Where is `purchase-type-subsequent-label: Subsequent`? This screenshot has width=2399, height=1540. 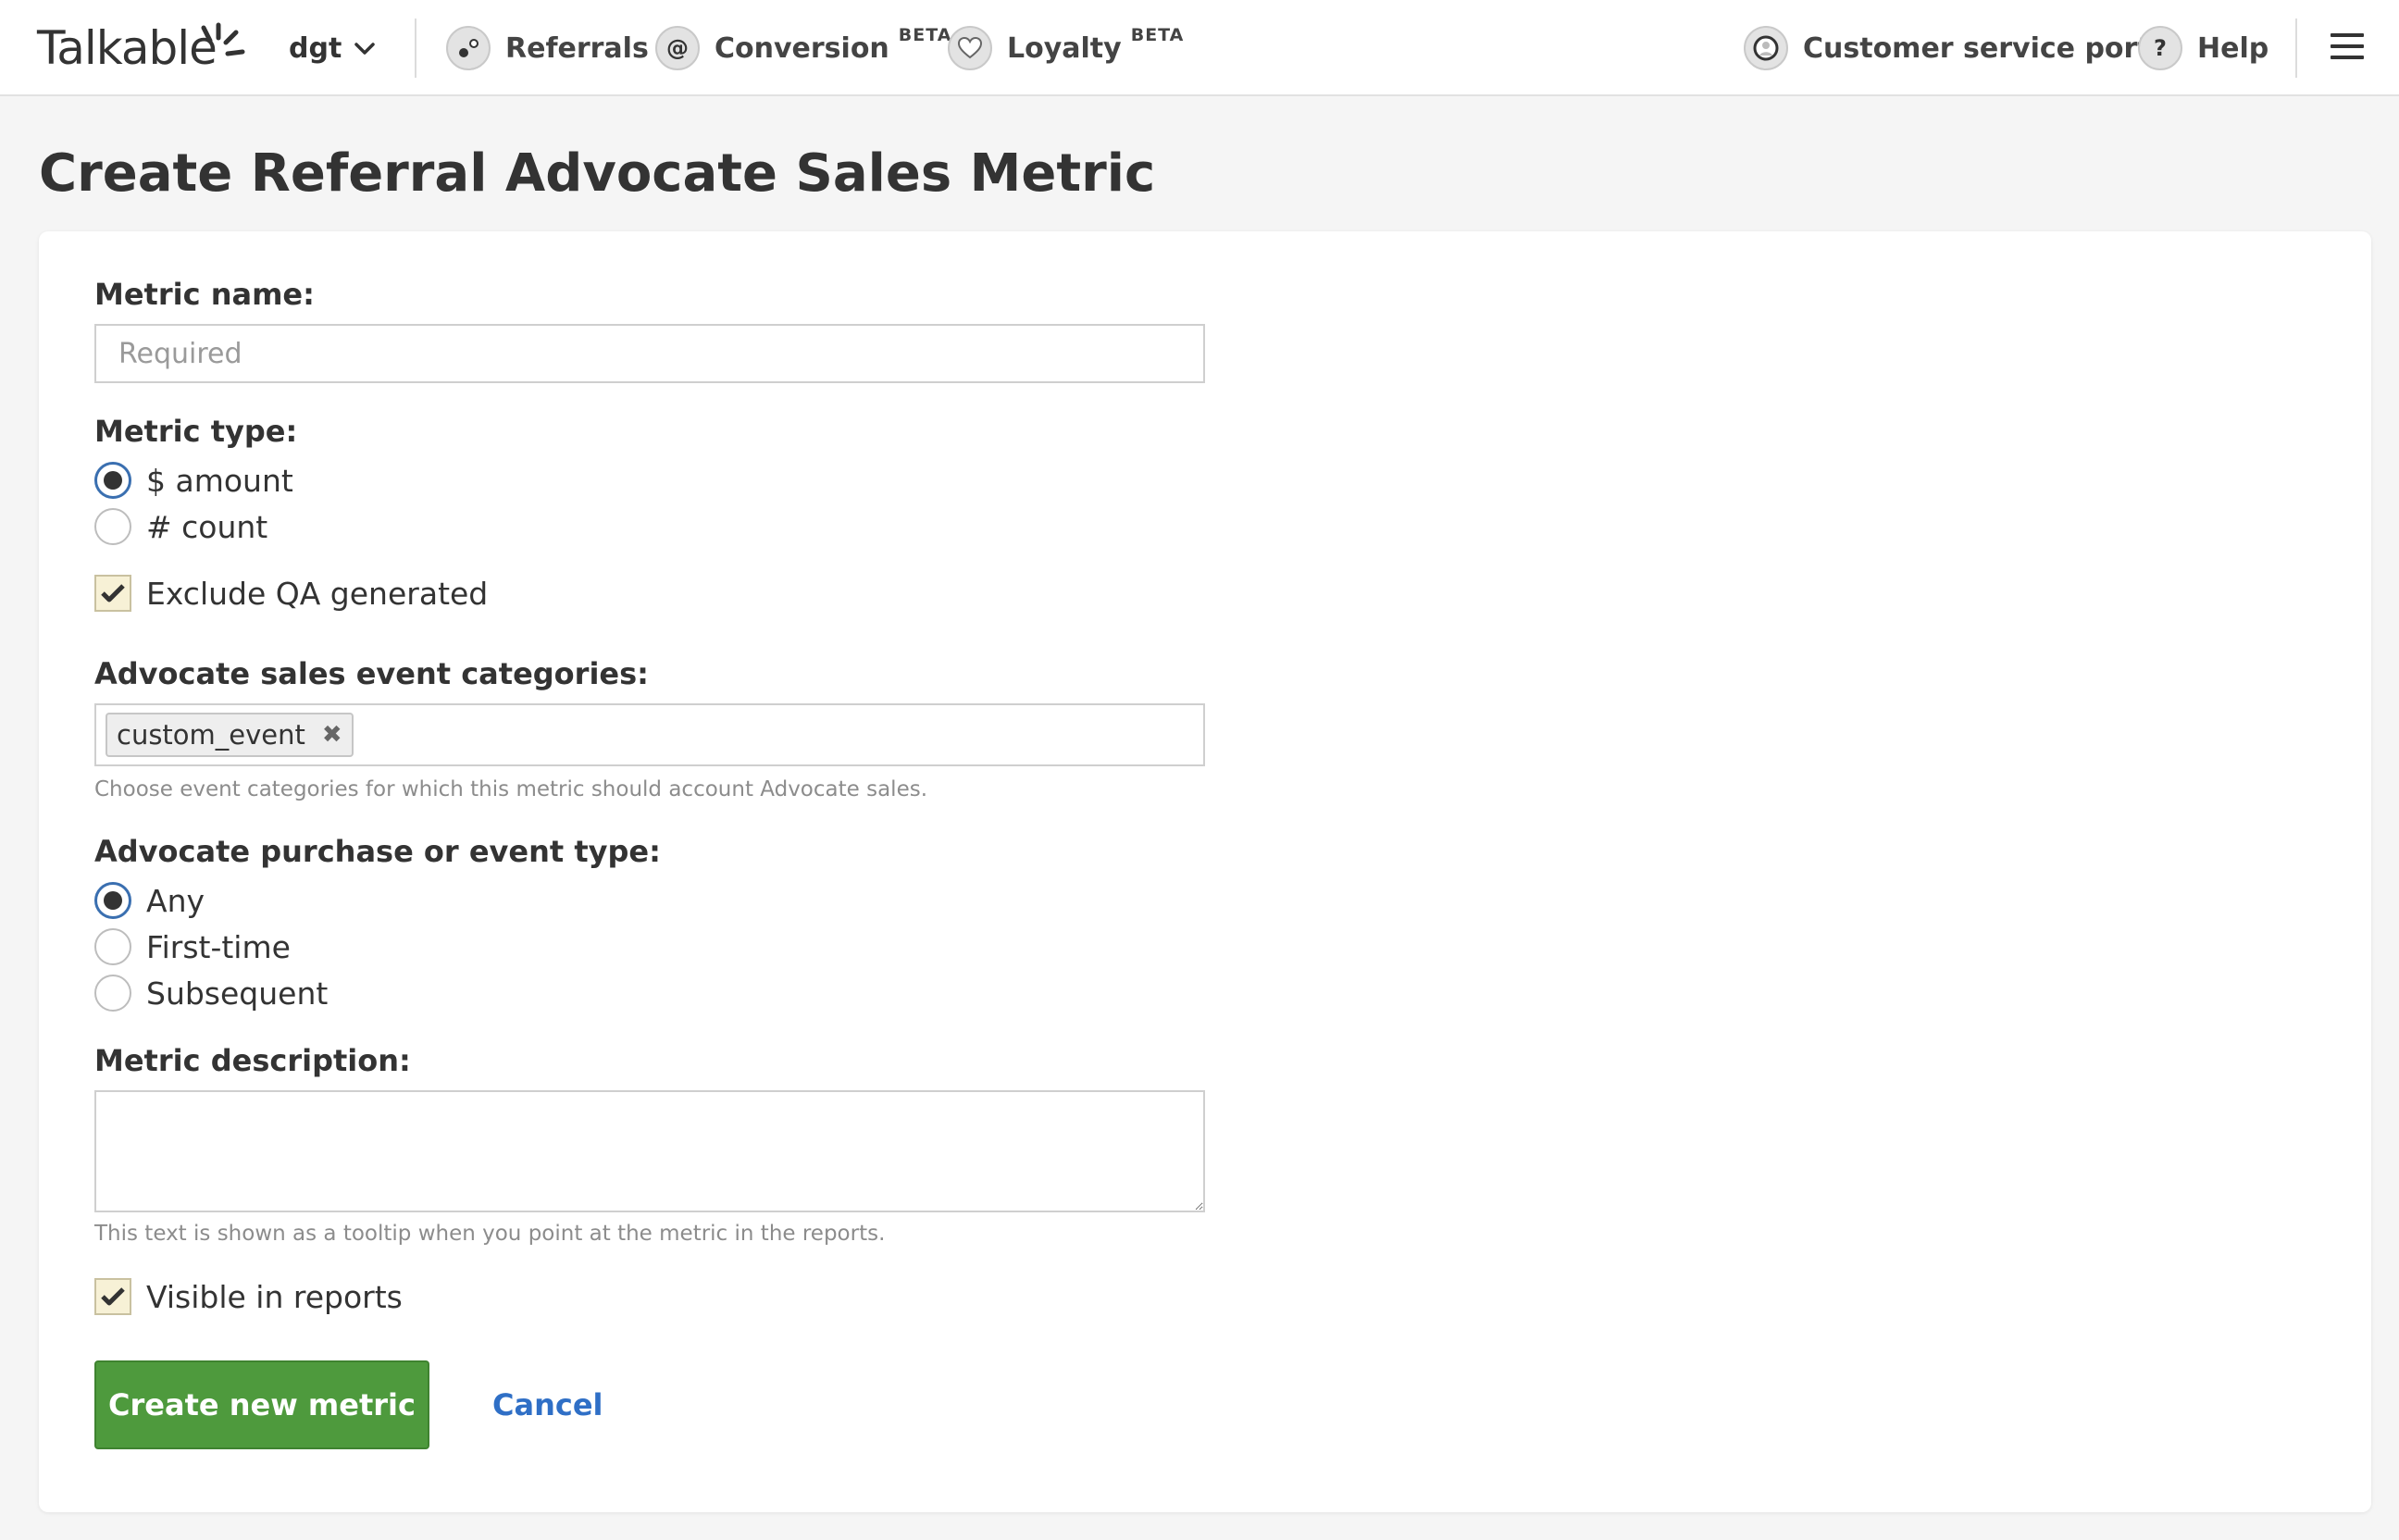 purchase-type-subsequent-label: Subsequent is located at coordinates (237, 993).